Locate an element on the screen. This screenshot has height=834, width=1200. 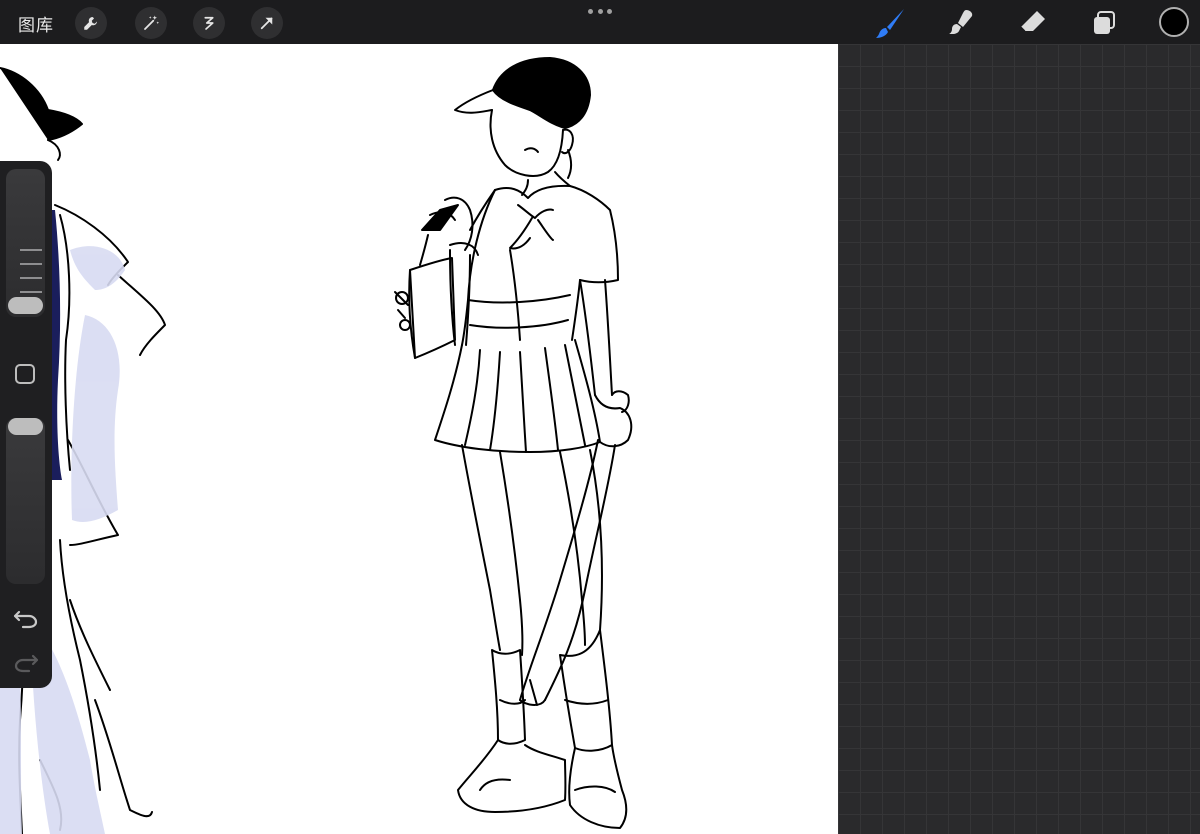
opacity-knob is located at coordinates (25, 426).